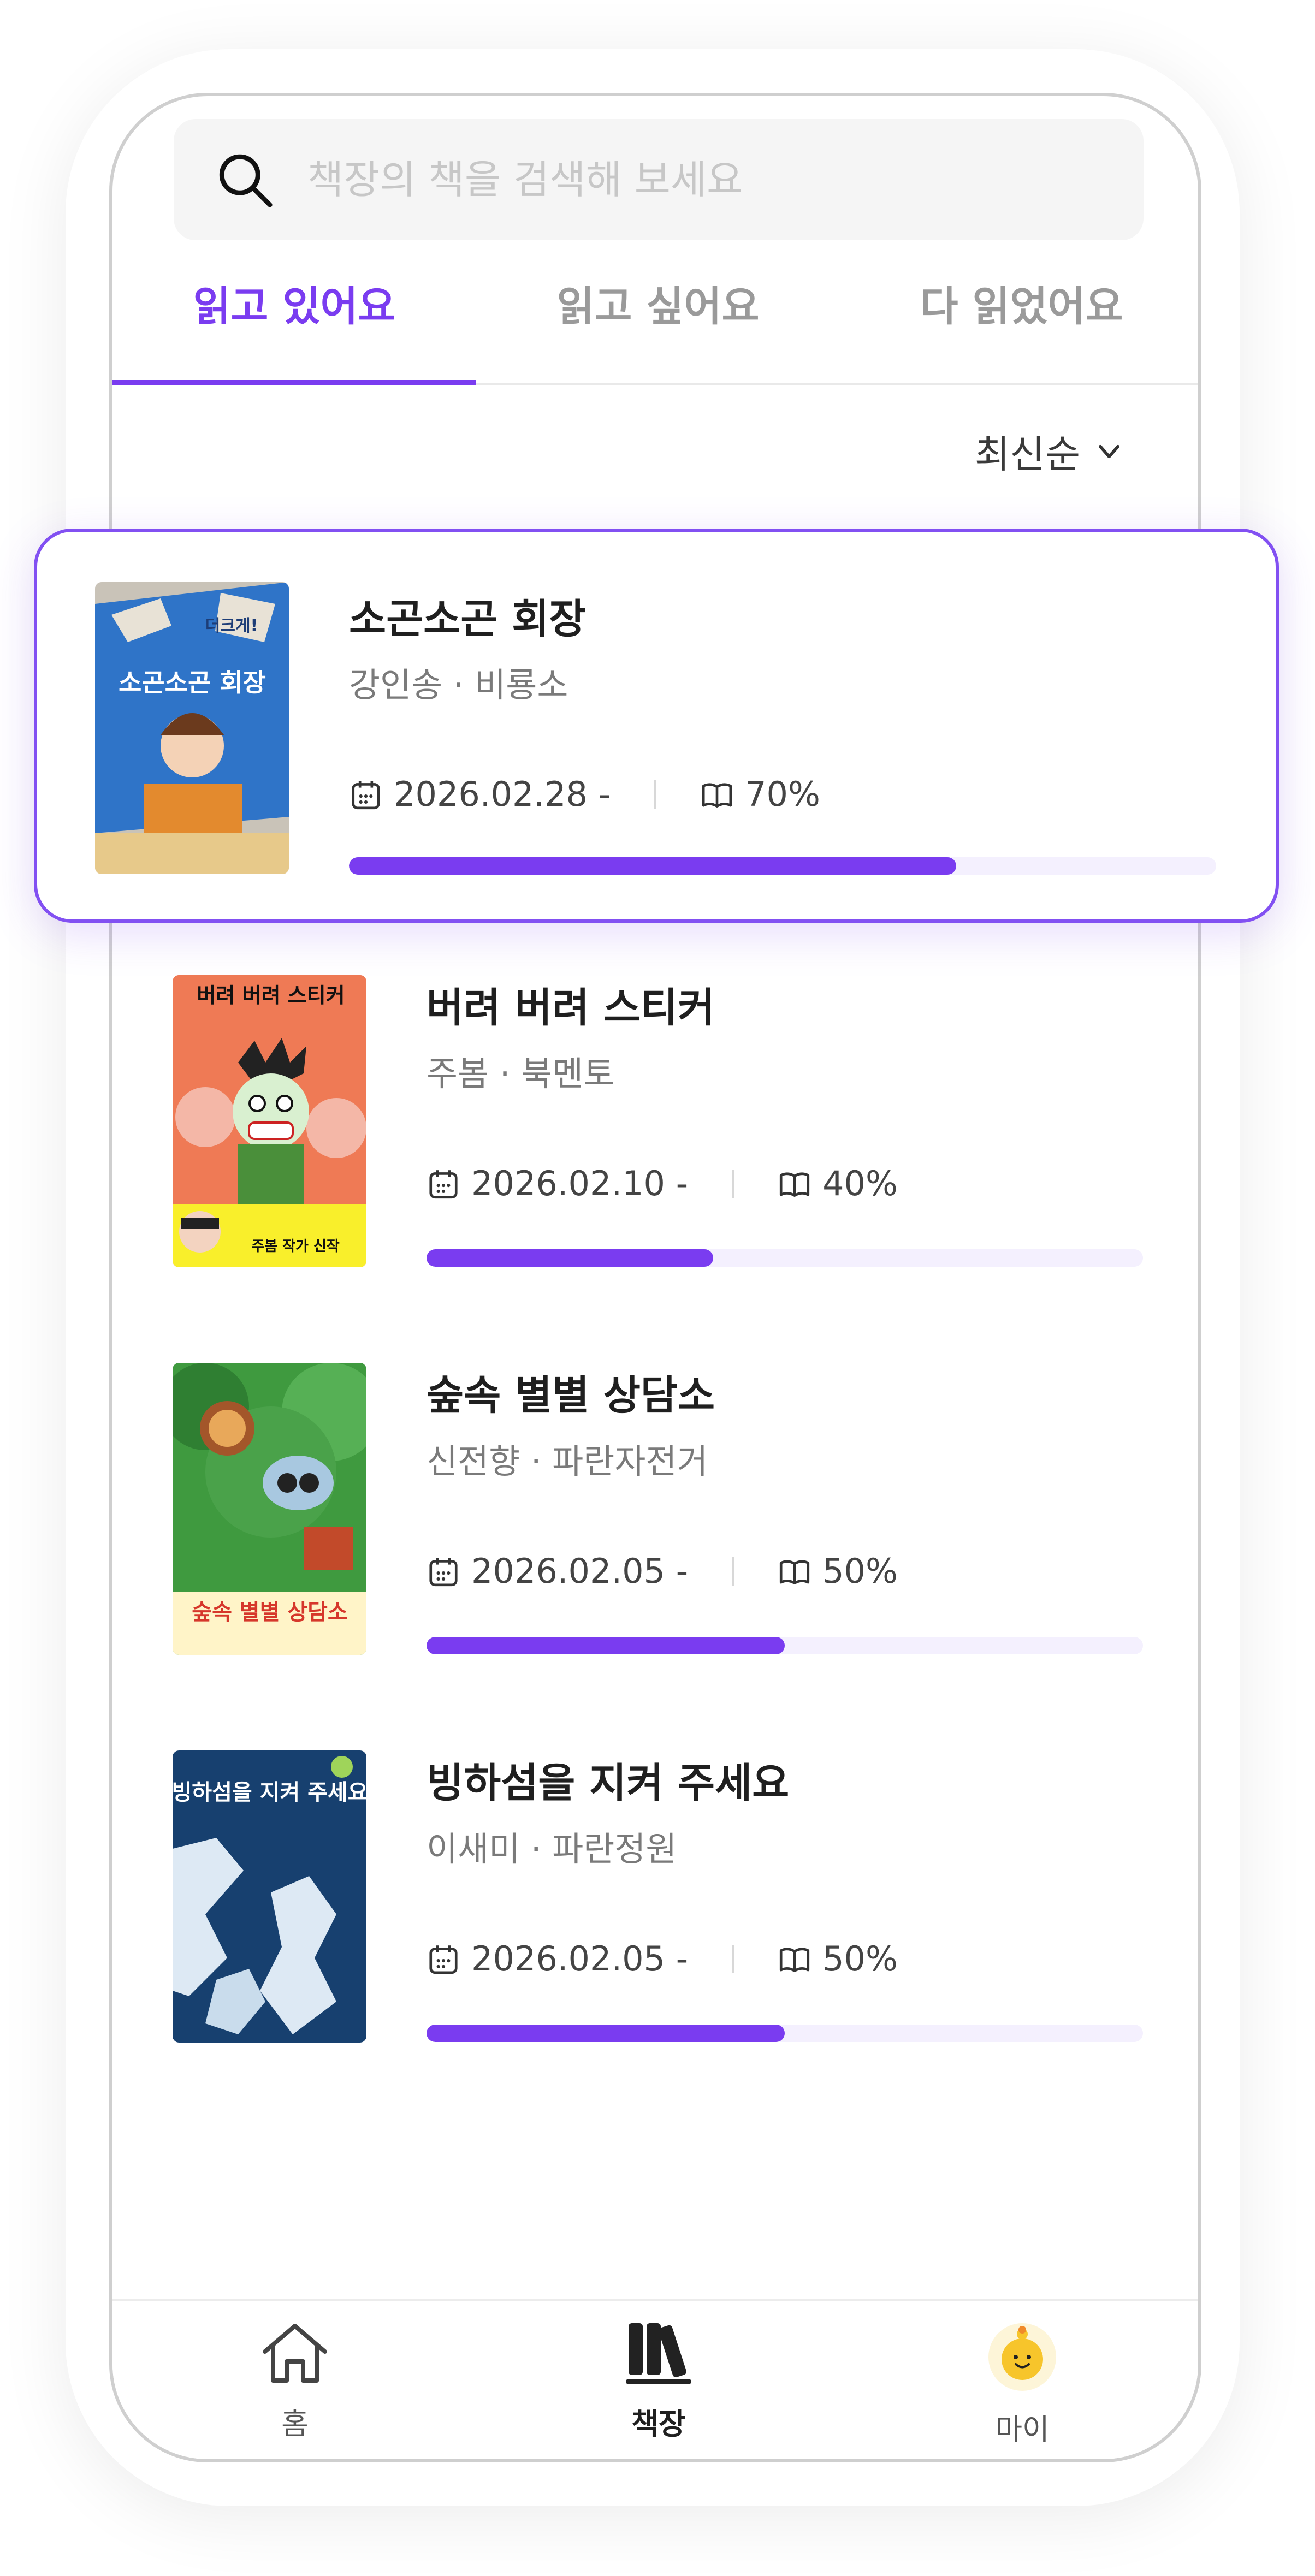  What do you see at coordinates (571, 1007) in the screenshot?
I see `book-title: 버려 버려 스티커` at bounding box center [571, 1007].